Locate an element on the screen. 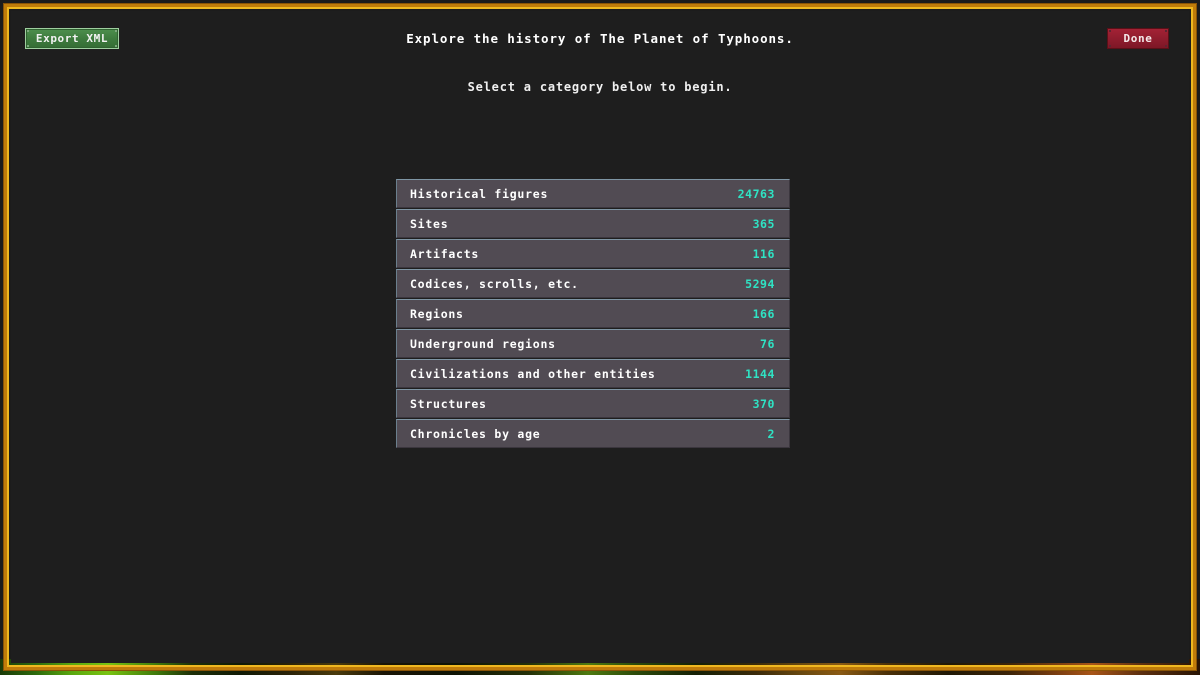 This screenshot has width=1200, height=675. category-count: 1144 is located at coordinates (760, 373).